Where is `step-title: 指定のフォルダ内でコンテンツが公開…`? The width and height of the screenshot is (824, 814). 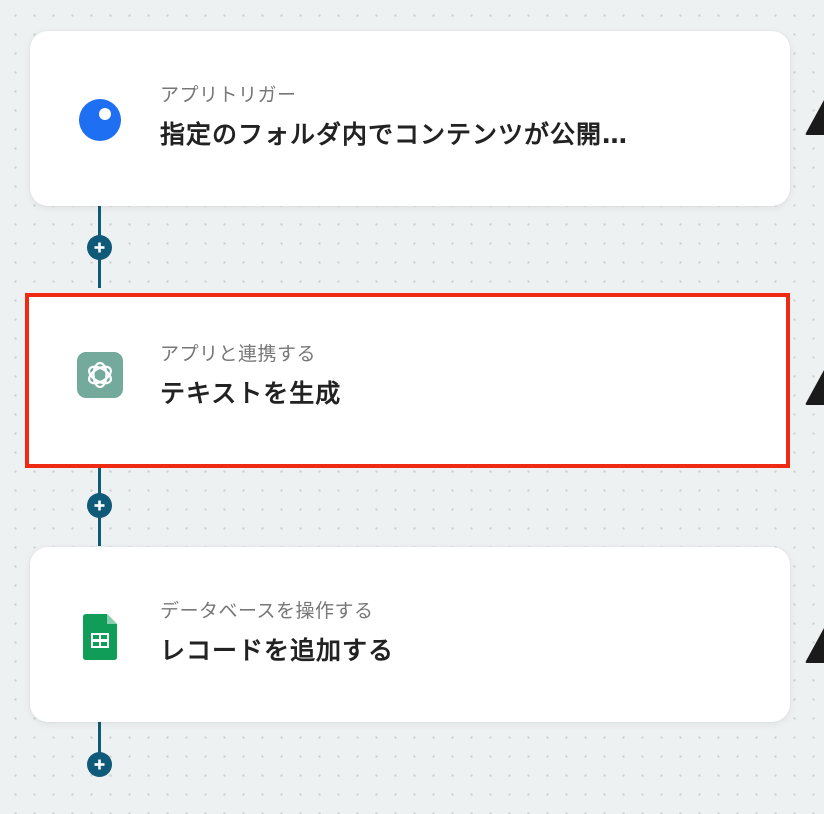 step-title: 指定のフォルダ内でコンテンツが公開… is located at coordinates (394, 134).